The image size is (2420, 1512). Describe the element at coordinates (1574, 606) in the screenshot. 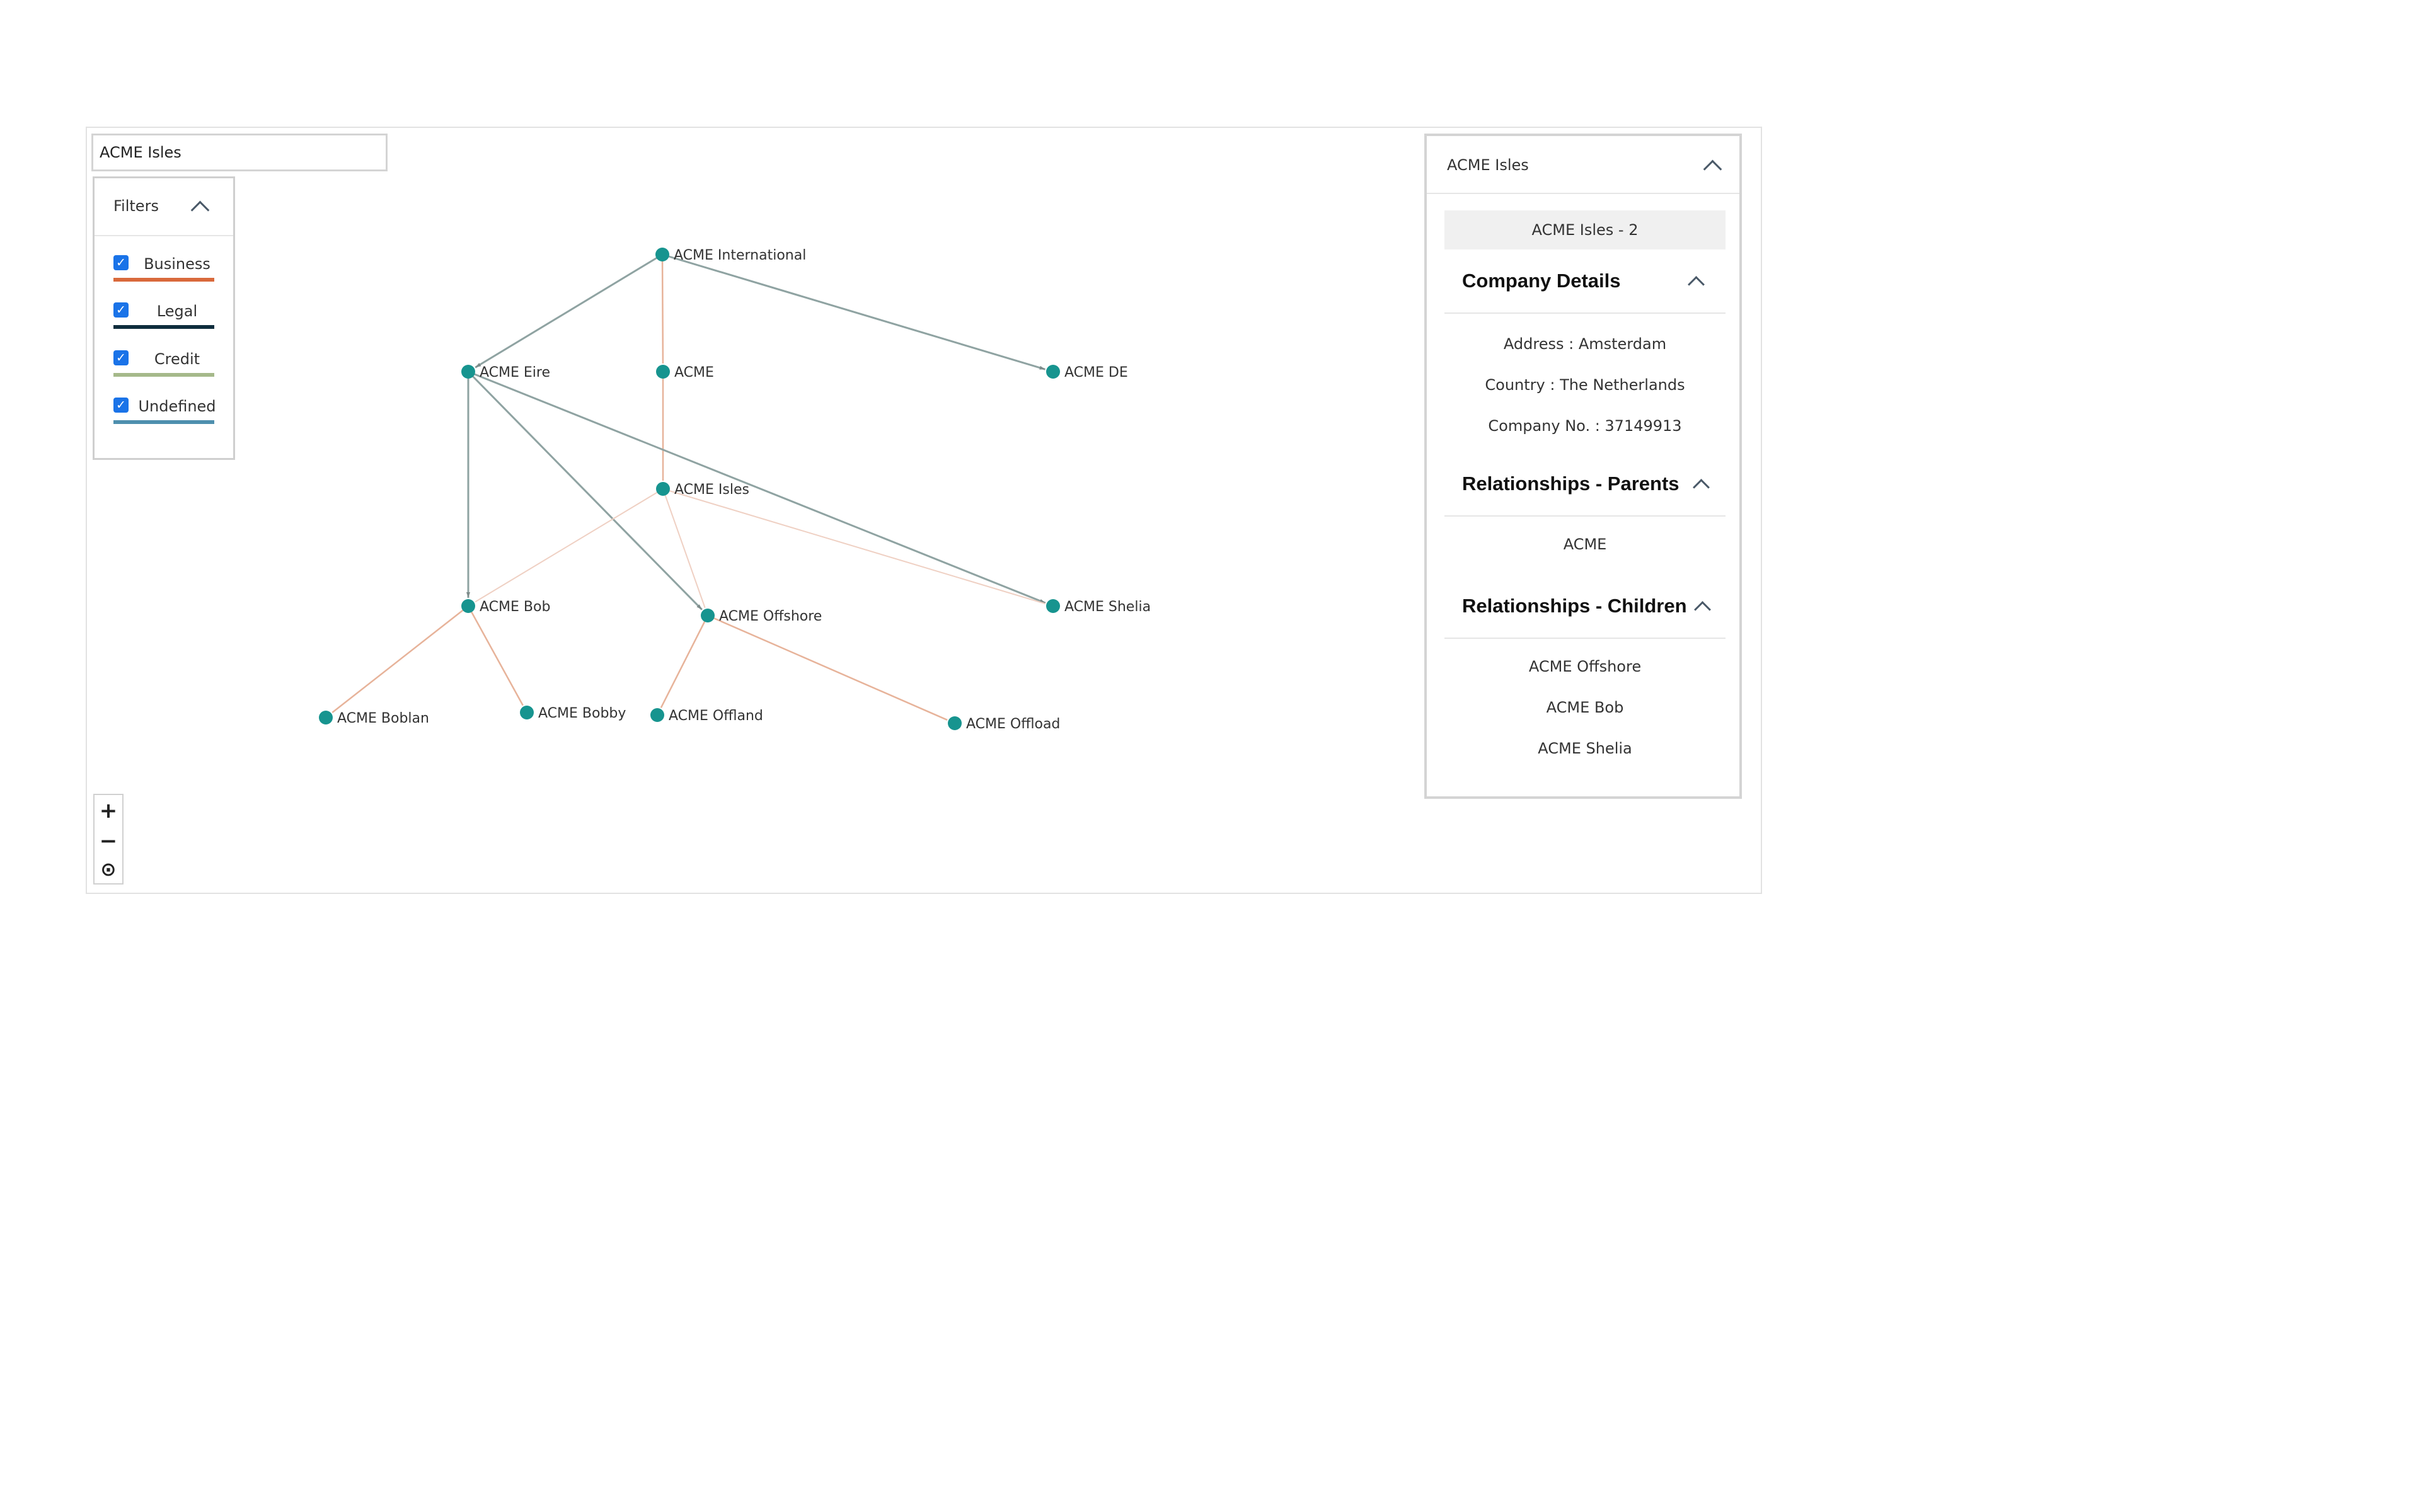

I see `children-title: Relationships - Children` at that location.